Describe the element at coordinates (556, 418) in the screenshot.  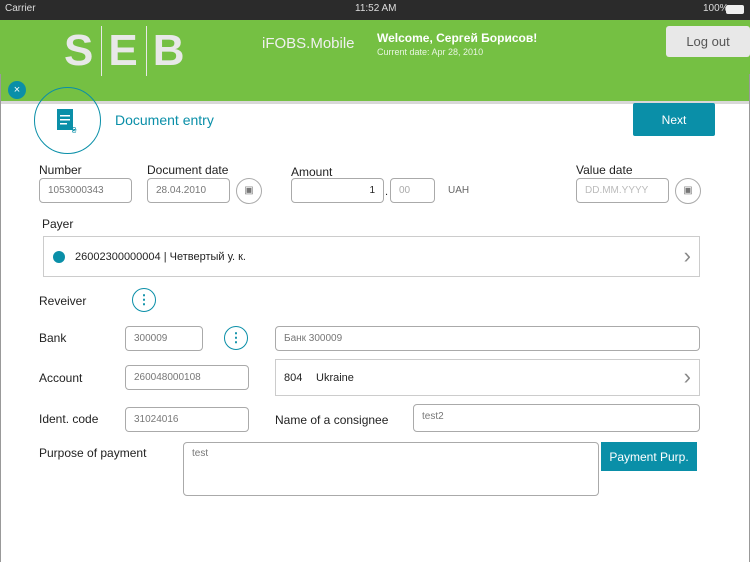
I see `consignee-input: test2` at that location.